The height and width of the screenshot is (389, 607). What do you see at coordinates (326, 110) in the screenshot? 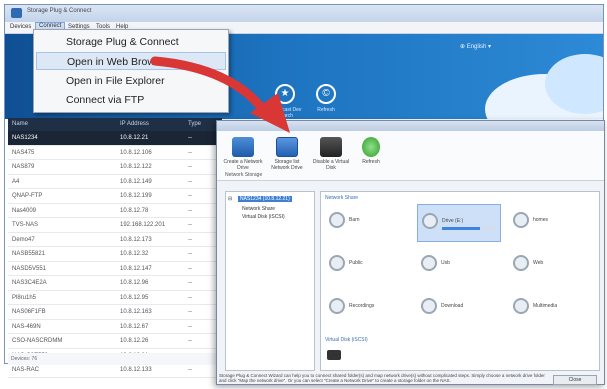
I see `banner-button-label: Refresh` at bounding box center [326, 110].